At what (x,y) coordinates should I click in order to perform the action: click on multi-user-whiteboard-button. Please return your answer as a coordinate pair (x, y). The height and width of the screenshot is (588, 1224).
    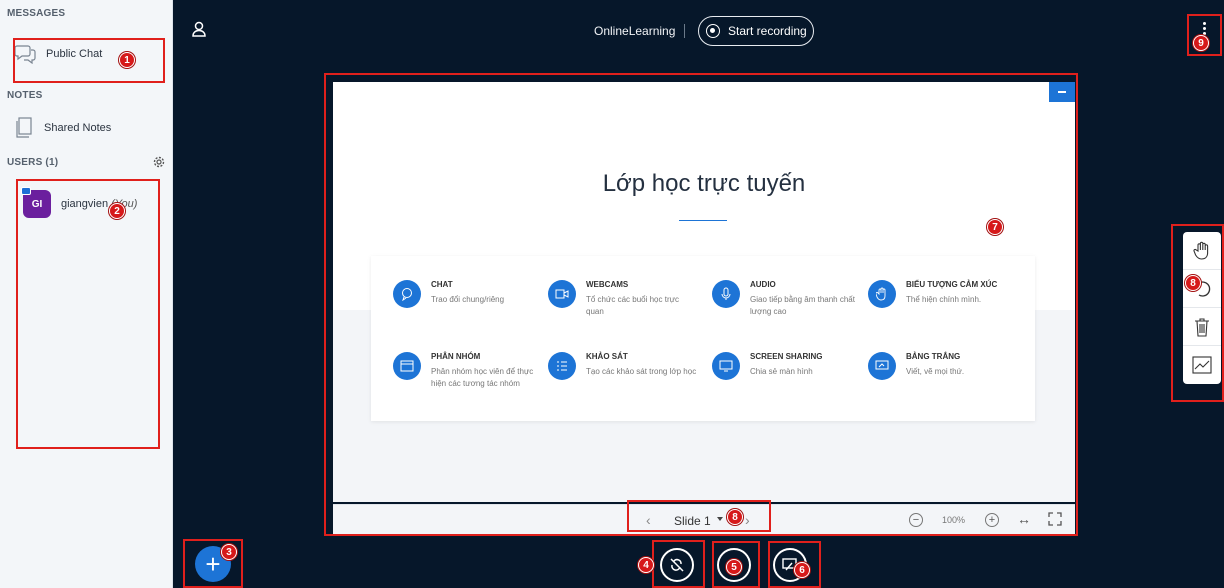
    Looking at the image, I should click on (1202, 365).